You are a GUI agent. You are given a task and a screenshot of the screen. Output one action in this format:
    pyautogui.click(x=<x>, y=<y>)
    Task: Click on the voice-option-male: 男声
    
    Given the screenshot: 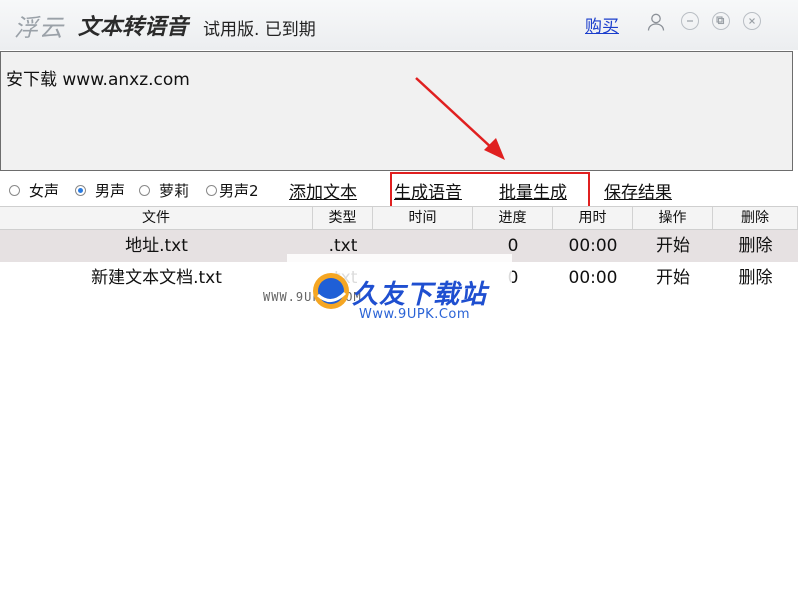 What is the action you would take?
    pyautogui.click(x=100, y=190)
    